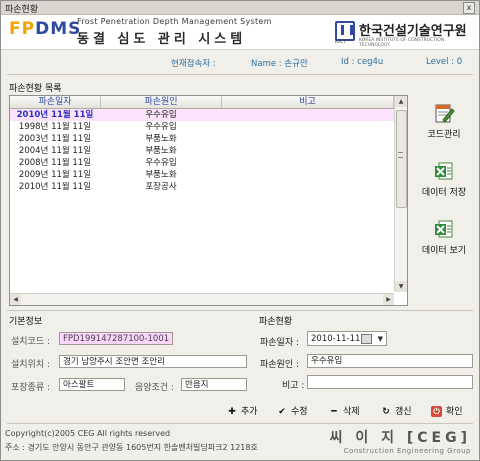 Image resolution: width=480 pixels, height=461 pixels. What do you see at coordinates (413, 31) in the screenshot?
I see `org-name-ko: 한국건설기술연구원` at bounding box center [413, 31].